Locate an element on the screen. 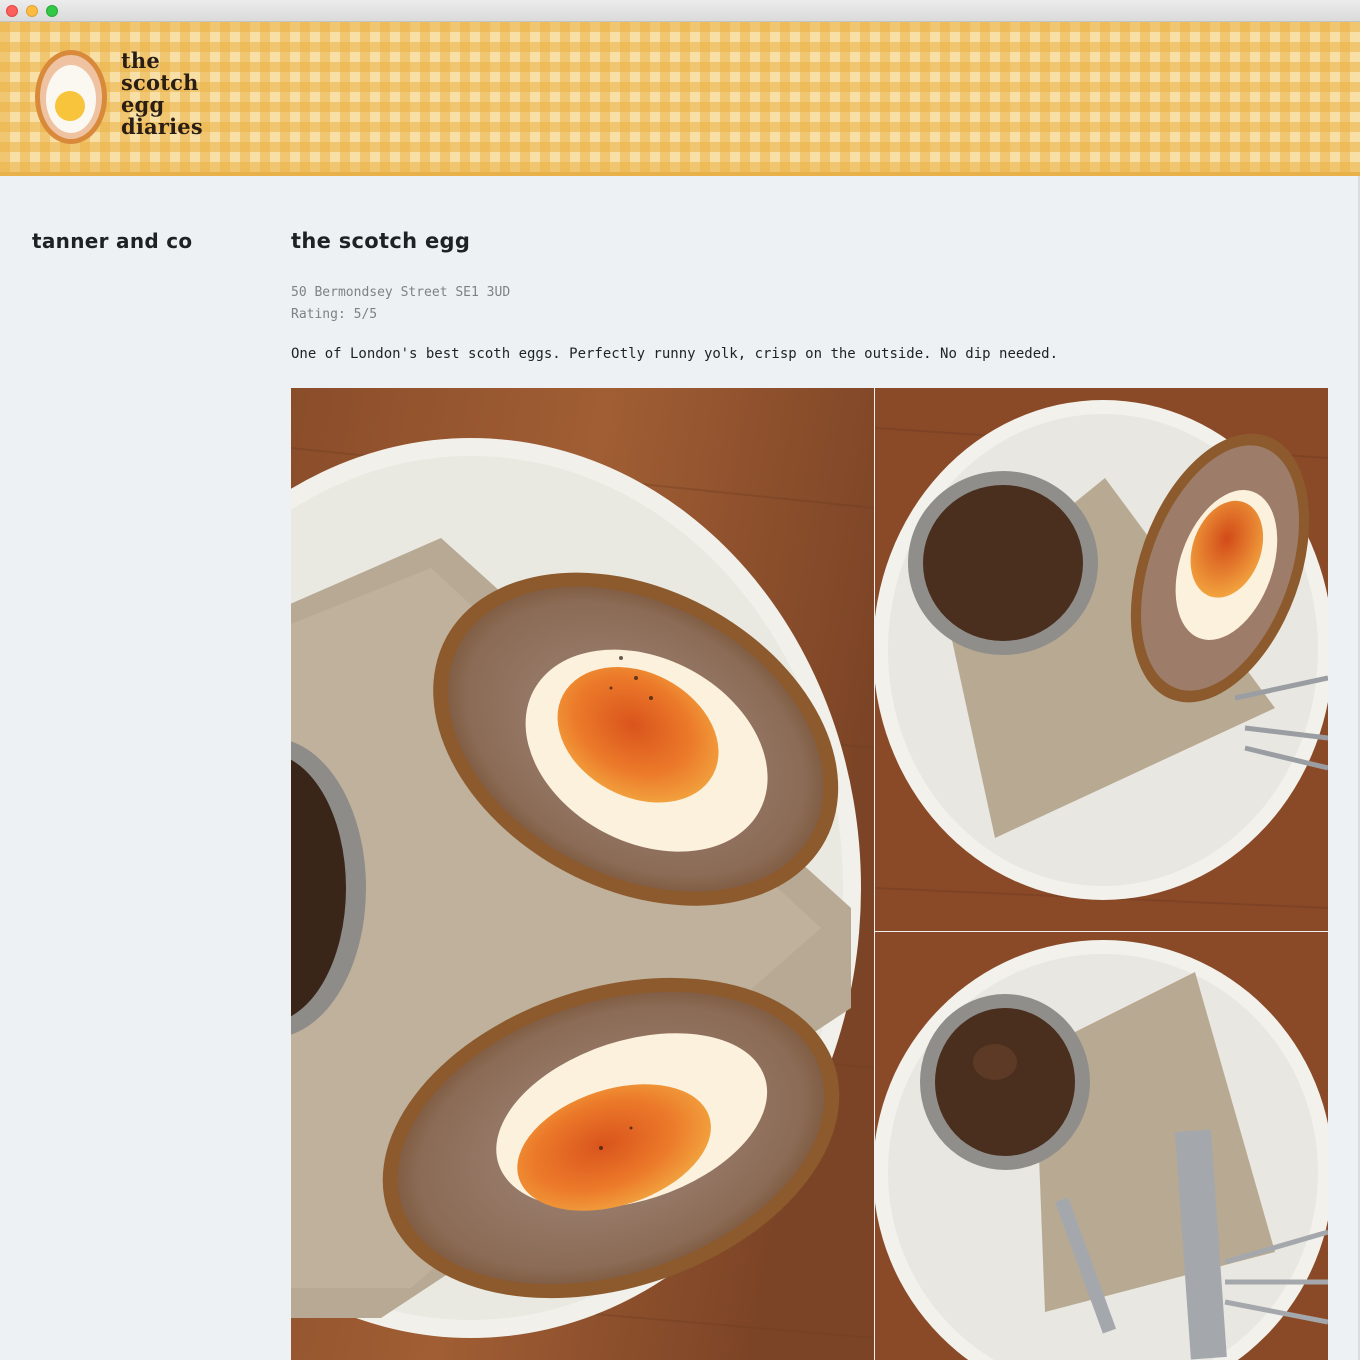 This screenshot has width=1360, height=1360. logo-line: scotch is located at coordinates (160, 82).